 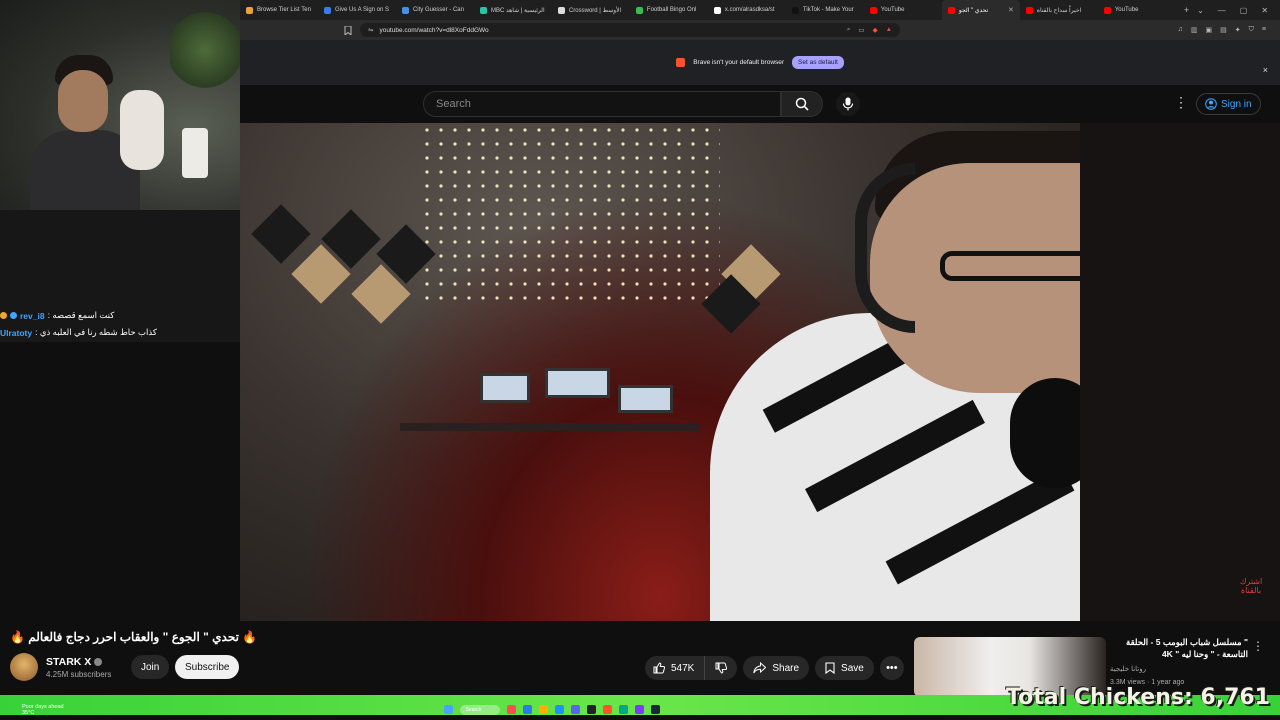 I want to click on recommended-channel: روتانا خليجية, so click(x=1128, y=669).